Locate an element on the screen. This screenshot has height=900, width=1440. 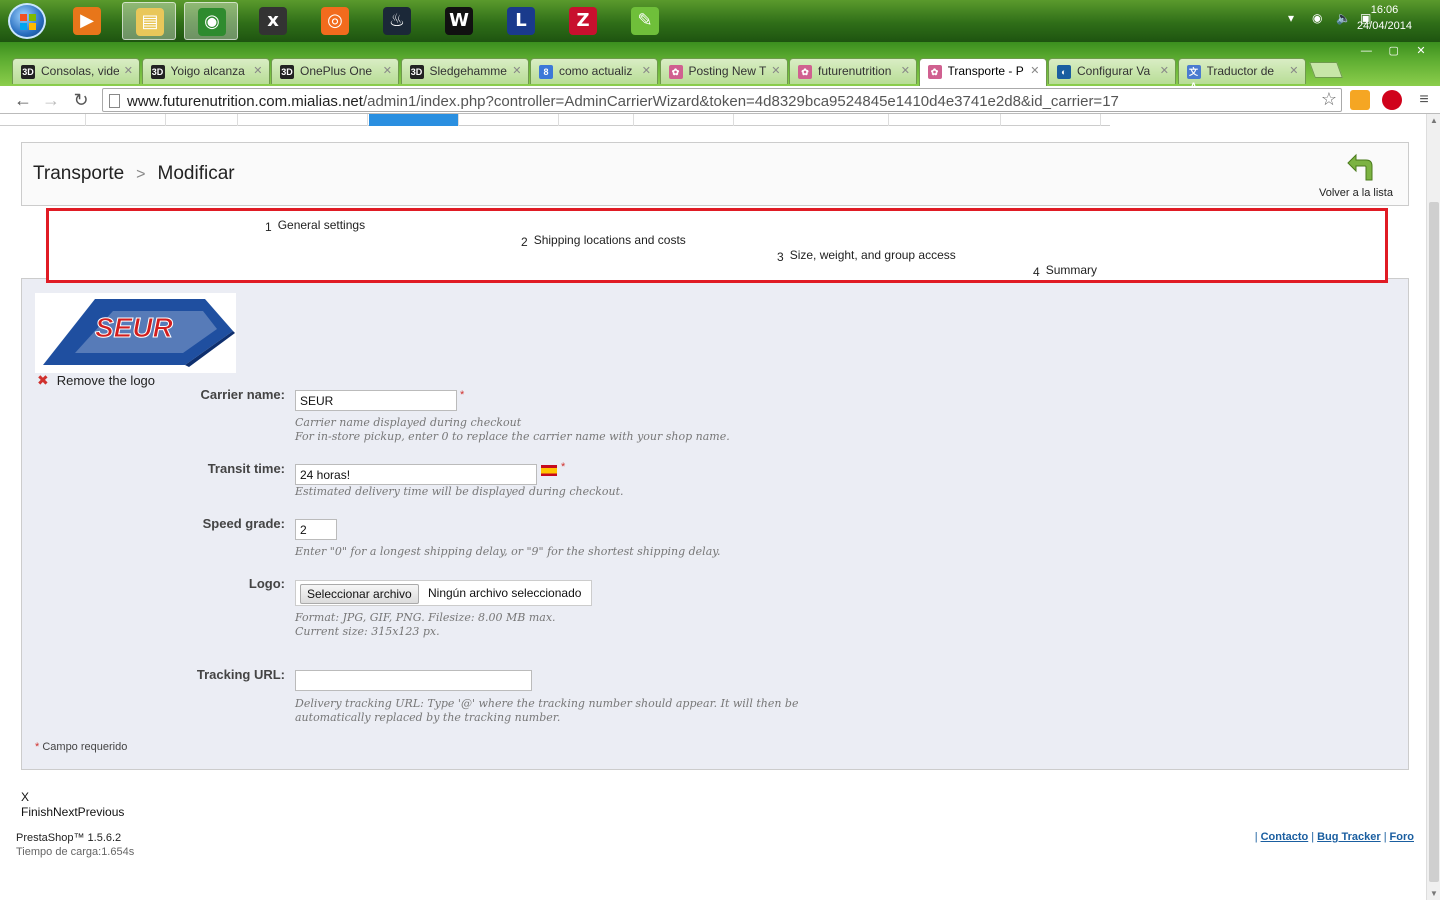
maximize-icon: ▢ is located at coordinates (1394, 51).